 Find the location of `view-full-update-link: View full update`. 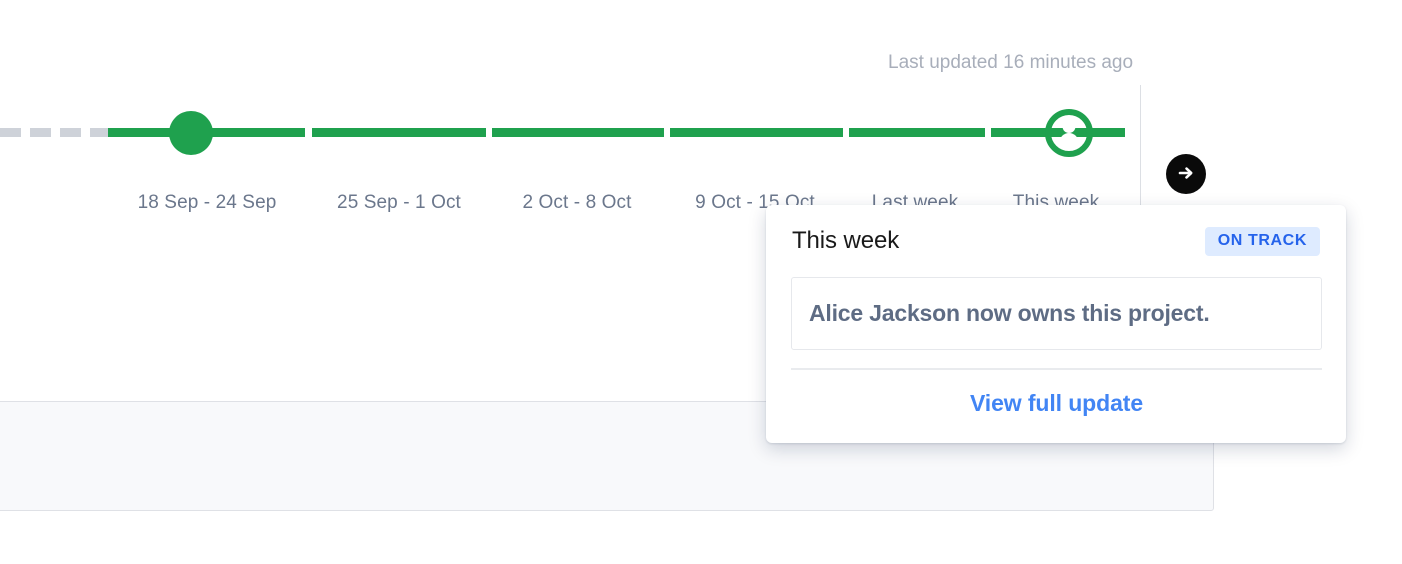

view-full-update-link: View full update is located at coordinates (1056, 403).